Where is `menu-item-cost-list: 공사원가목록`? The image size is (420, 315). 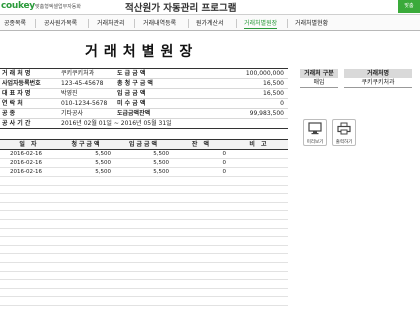 menu-item-cost-list: 공사원가목록 is located at coordinates (60, 23).